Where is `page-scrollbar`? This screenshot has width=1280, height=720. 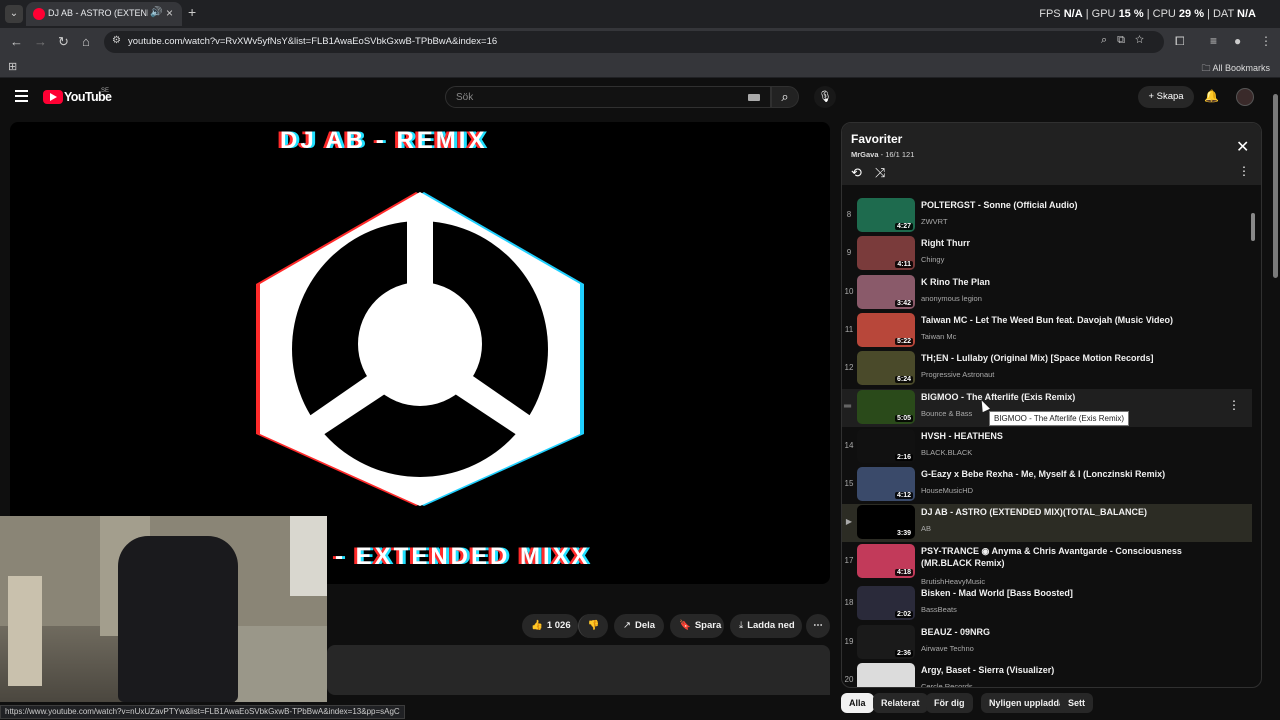
page-scrollbar is located at coordinates (1275, 400).